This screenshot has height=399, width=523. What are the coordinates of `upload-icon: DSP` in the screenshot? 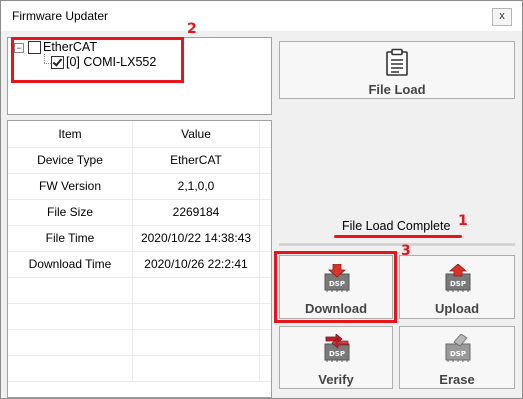 It's located at (458, 278).